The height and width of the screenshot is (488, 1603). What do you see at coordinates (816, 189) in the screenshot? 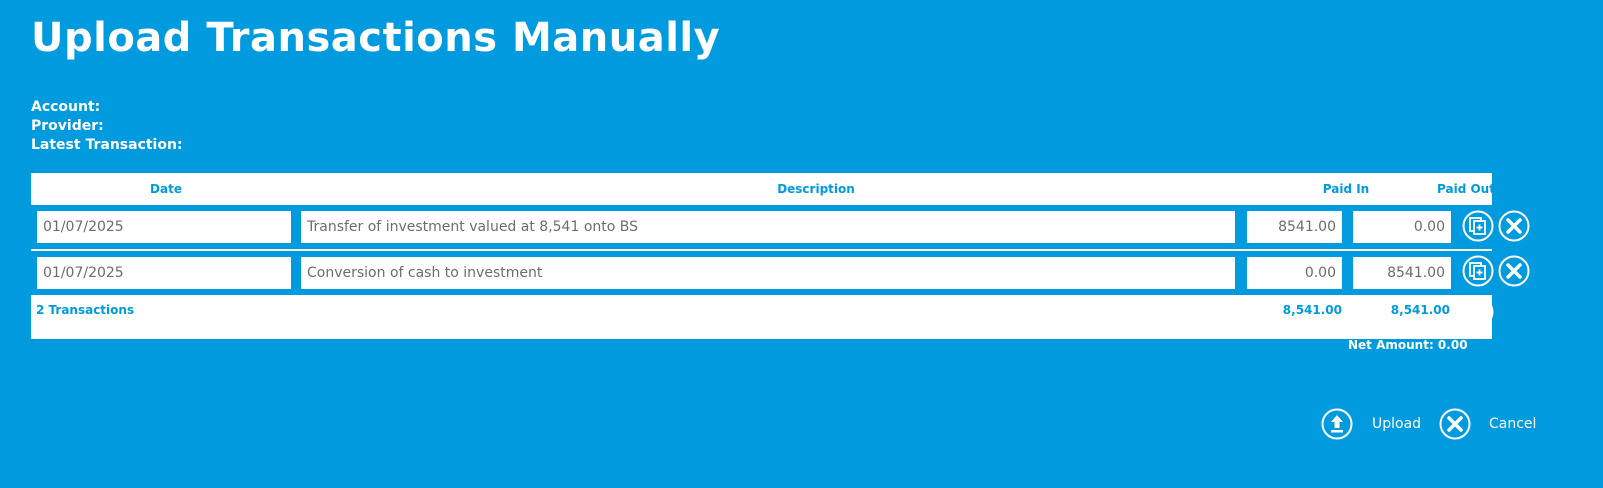
I see `header-description: Description` at bounding box center [816, 189].